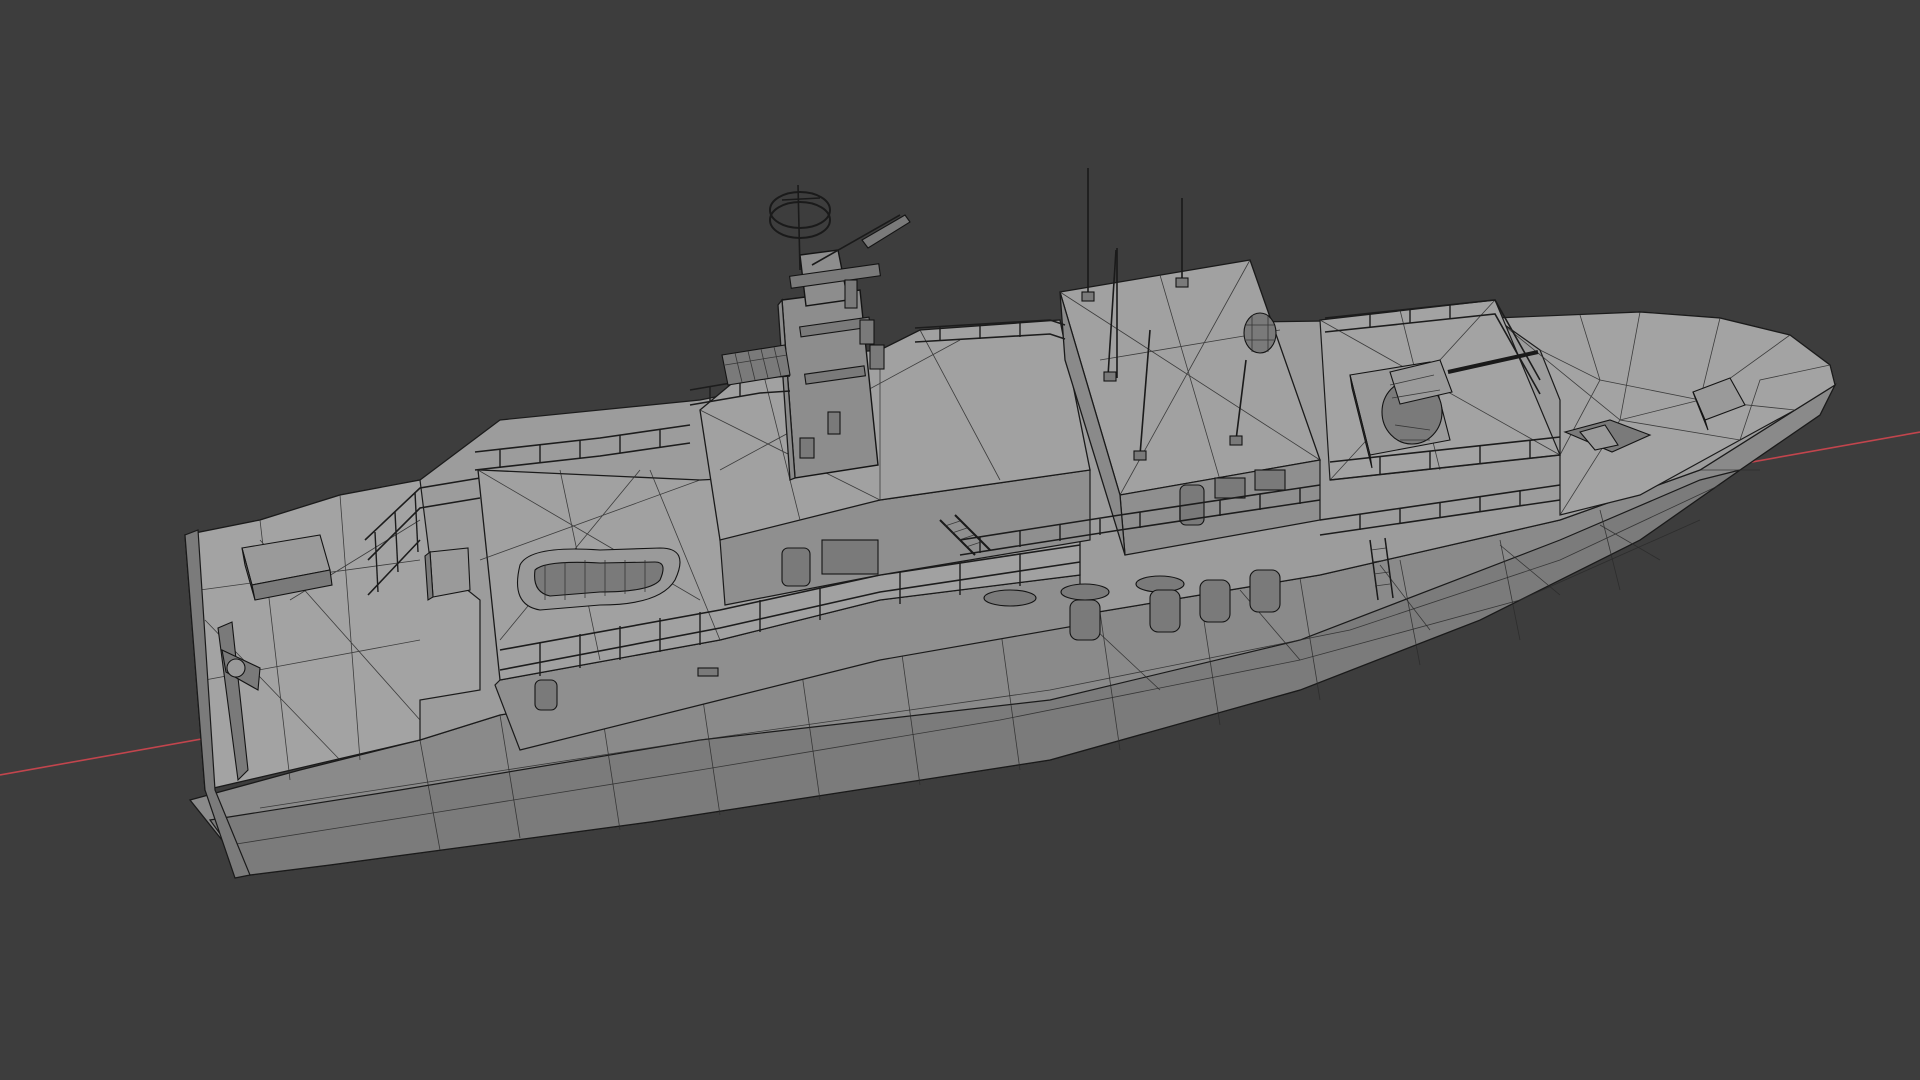 The height and width of the screenshot is (1080, 1920). I want to click on bridge-radome, so click(1260, 333).